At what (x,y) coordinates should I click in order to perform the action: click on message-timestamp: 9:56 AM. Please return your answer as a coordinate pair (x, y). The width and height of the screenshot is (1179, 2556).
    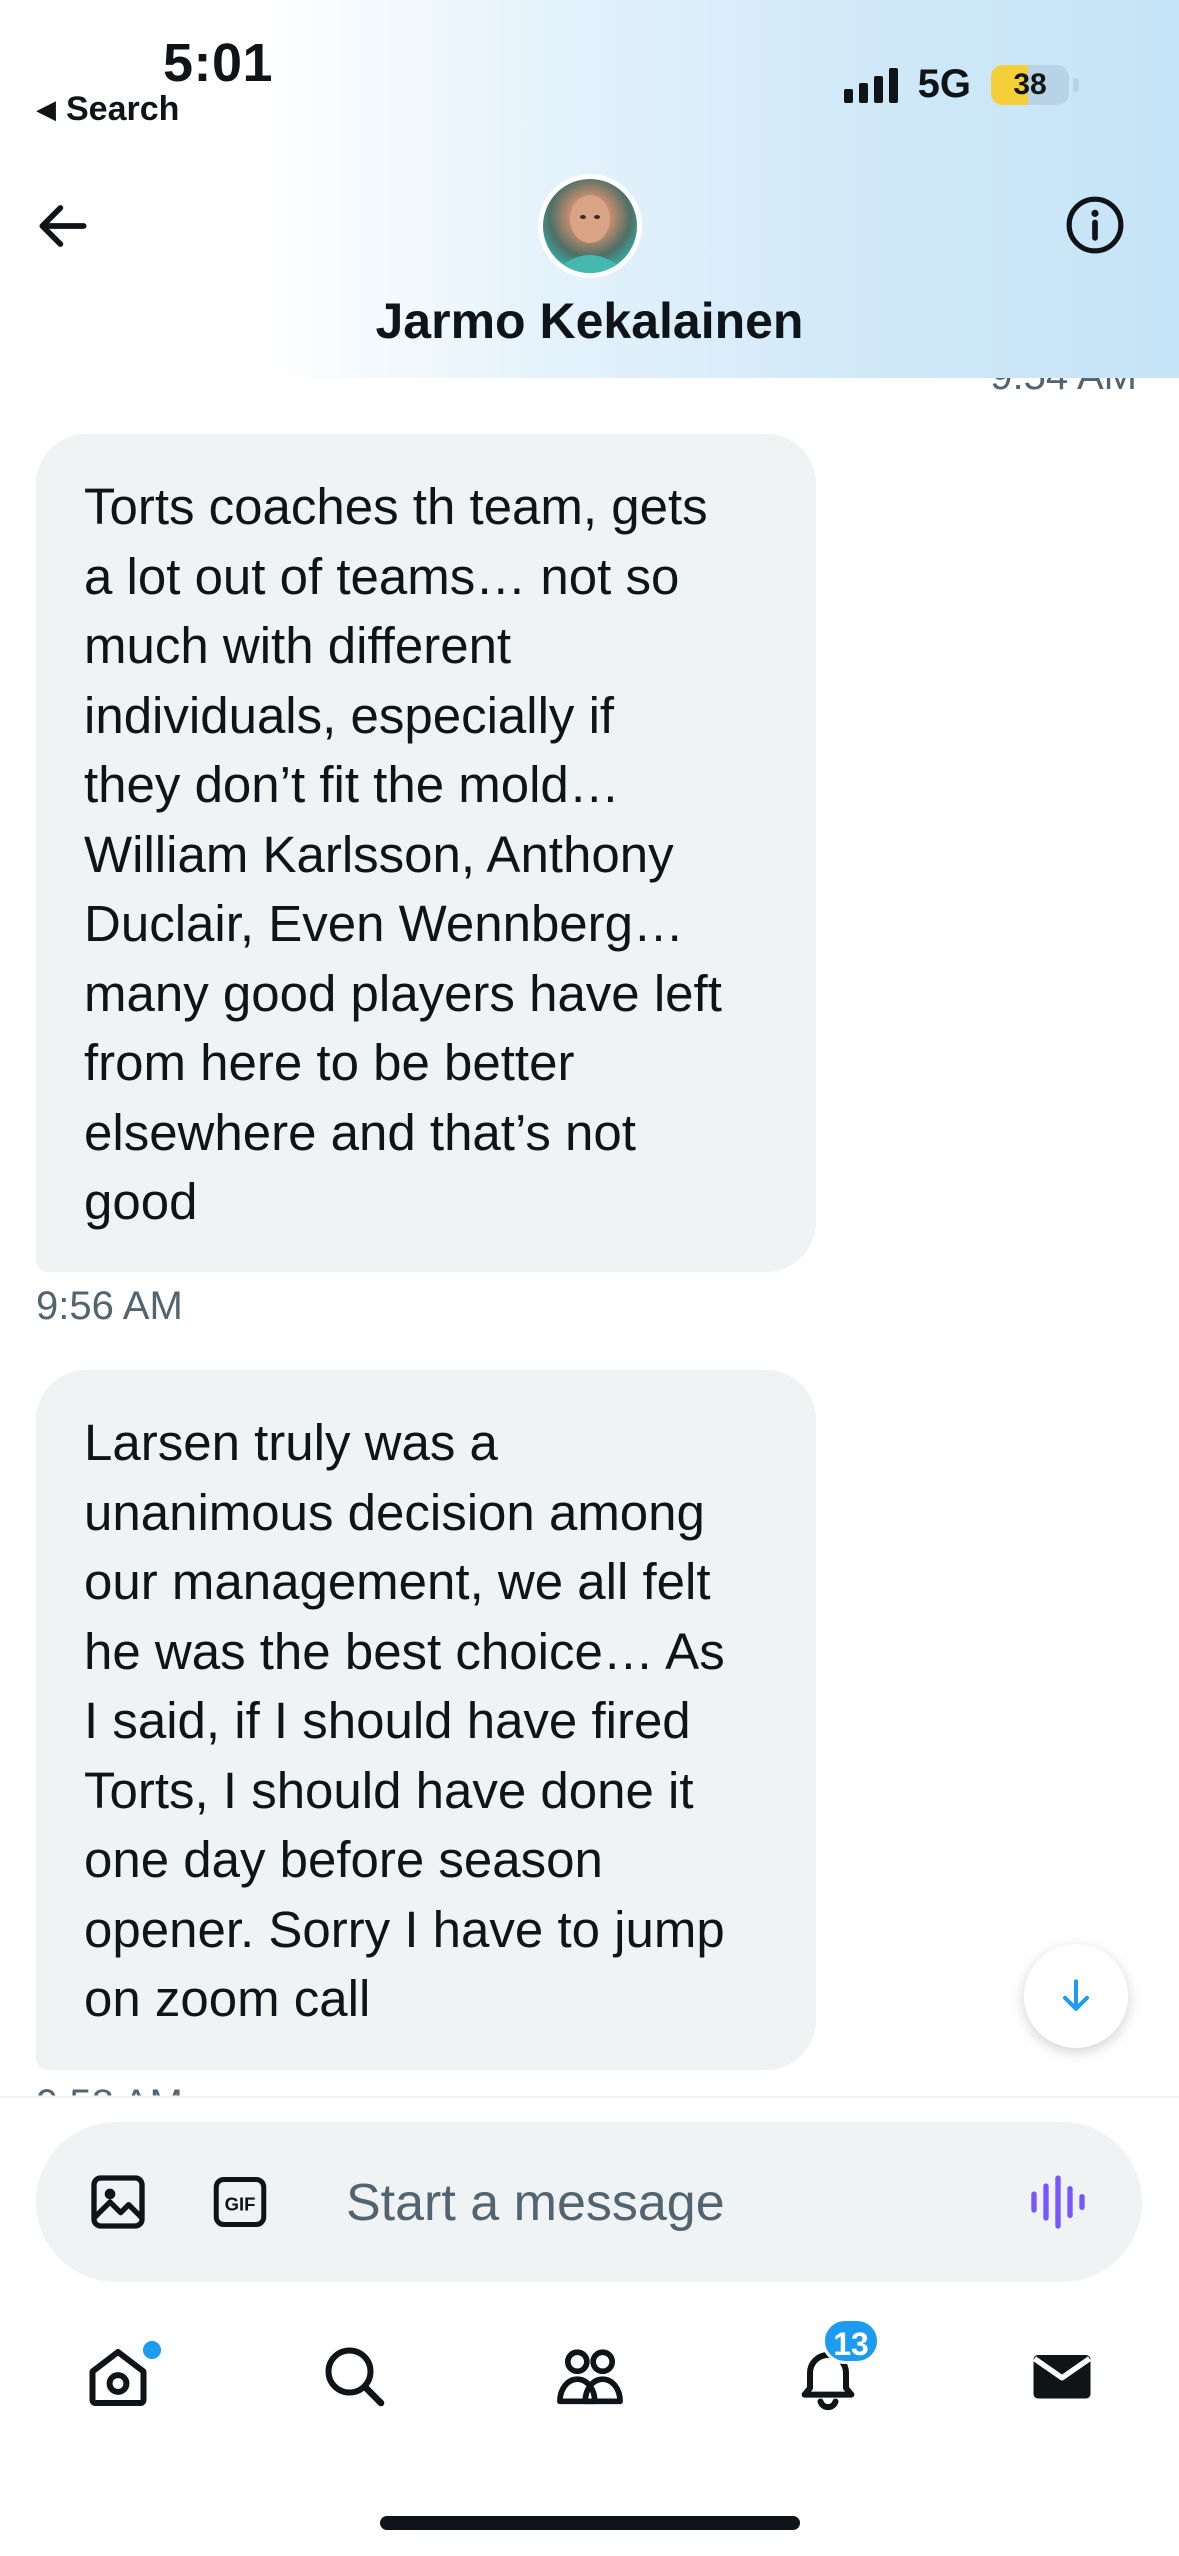
    Looking at the image, I should click on (109, 1306).